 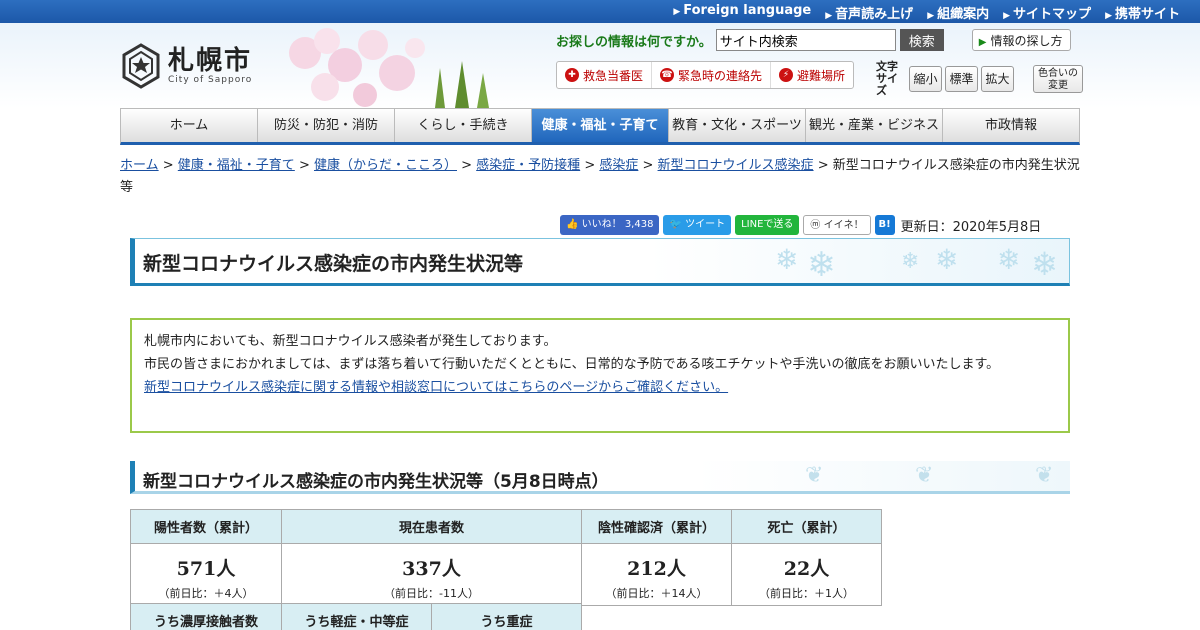 I want to click on search-button: 検索, so click(x=921, y=40).